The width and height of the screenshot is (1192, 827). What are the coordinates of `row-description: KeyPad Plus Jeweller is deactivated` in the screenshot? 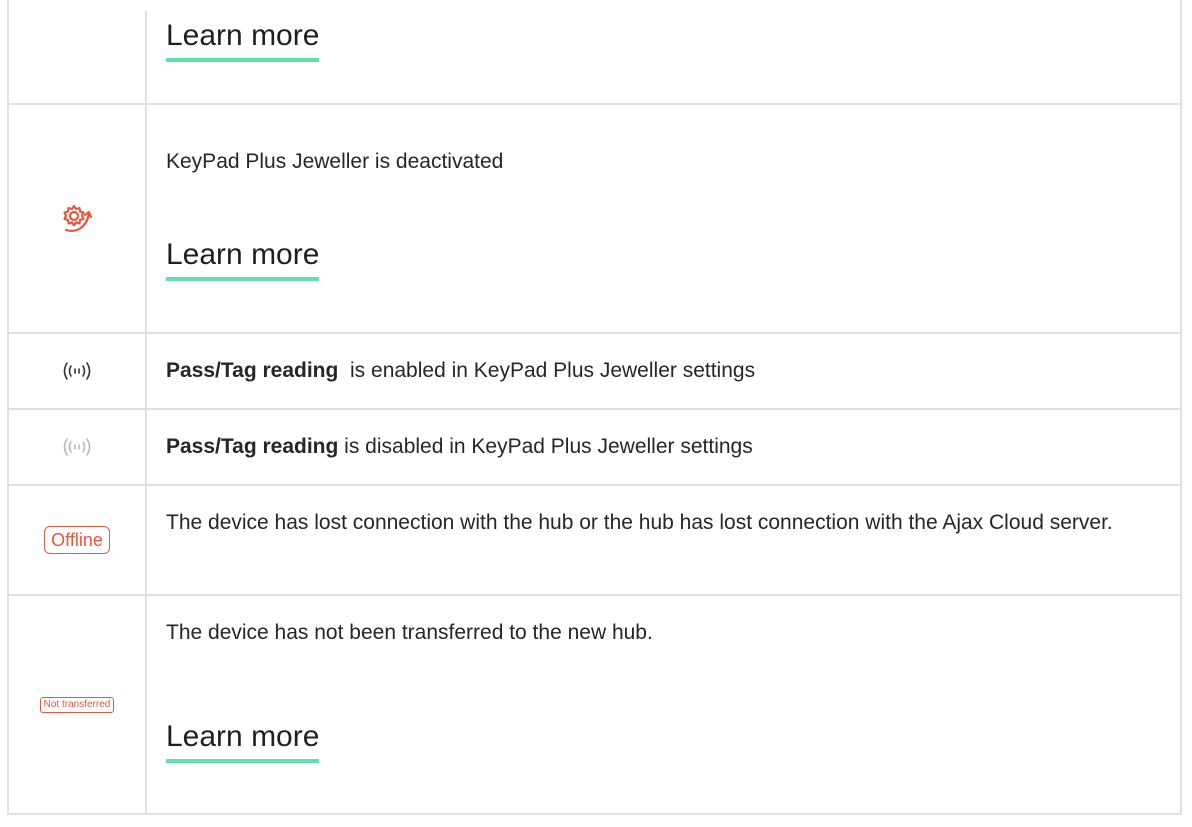 It's located at (335, 161).